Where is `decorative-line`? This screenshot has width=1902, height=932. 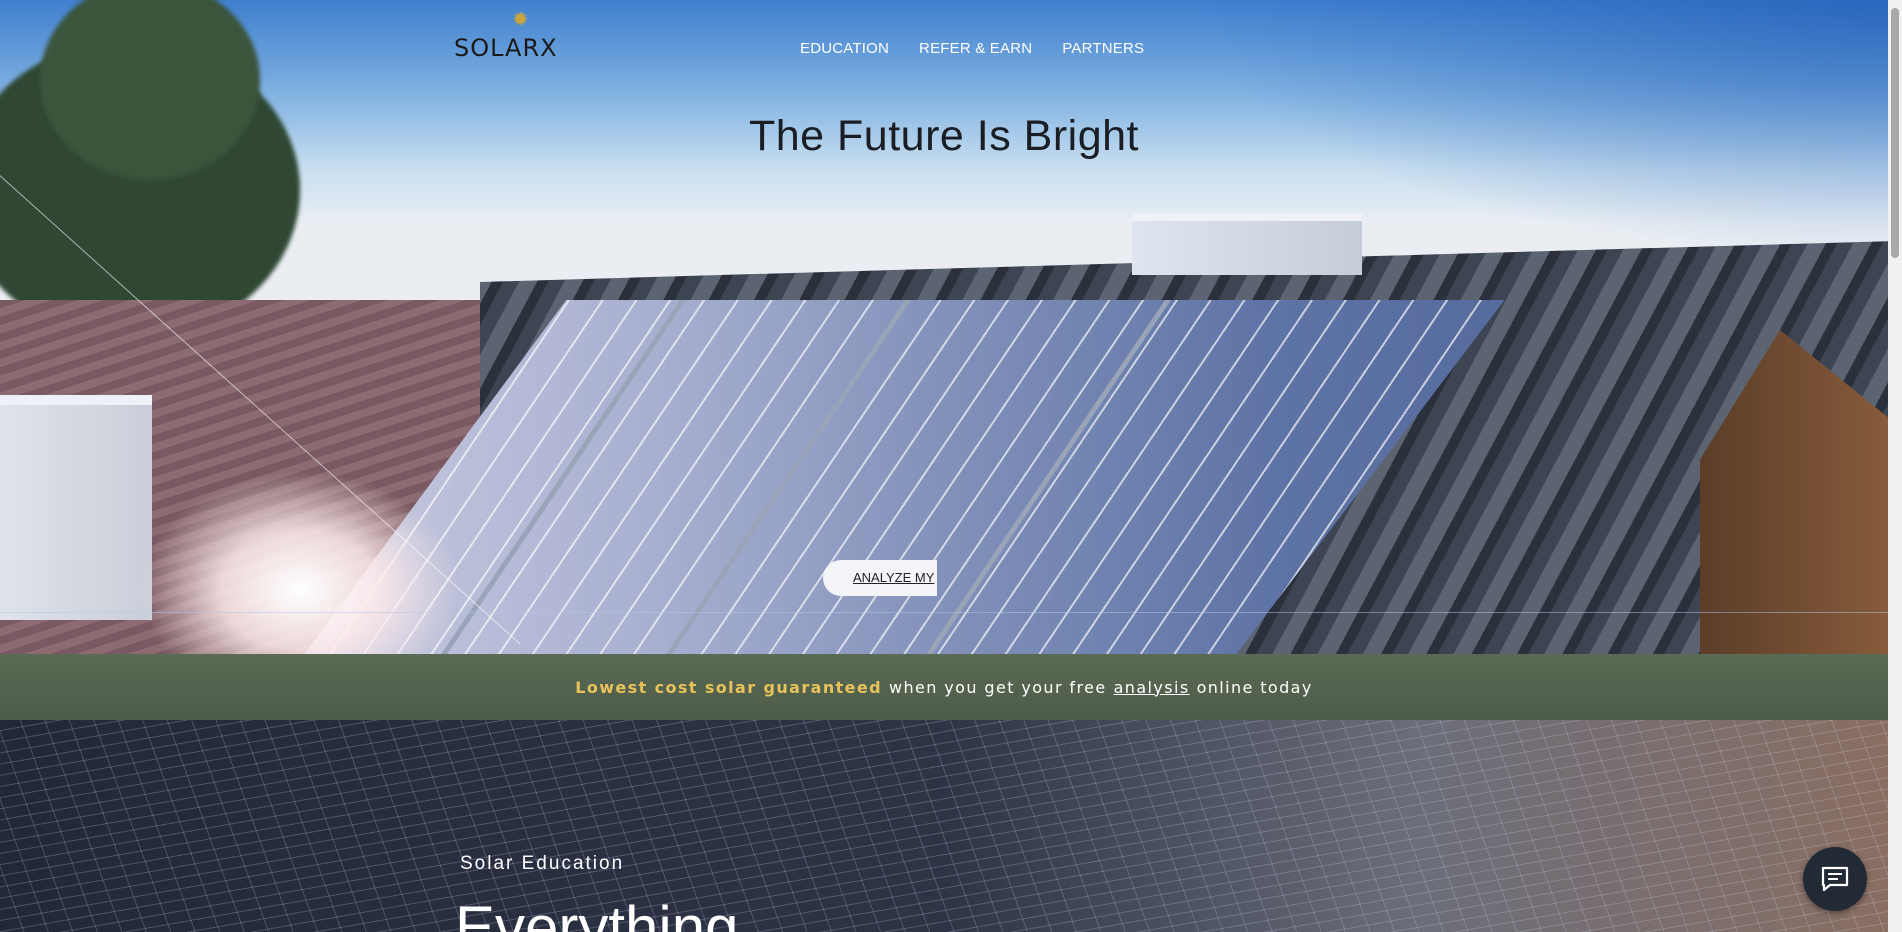 decorative-line is located at coordinates (944, 612).